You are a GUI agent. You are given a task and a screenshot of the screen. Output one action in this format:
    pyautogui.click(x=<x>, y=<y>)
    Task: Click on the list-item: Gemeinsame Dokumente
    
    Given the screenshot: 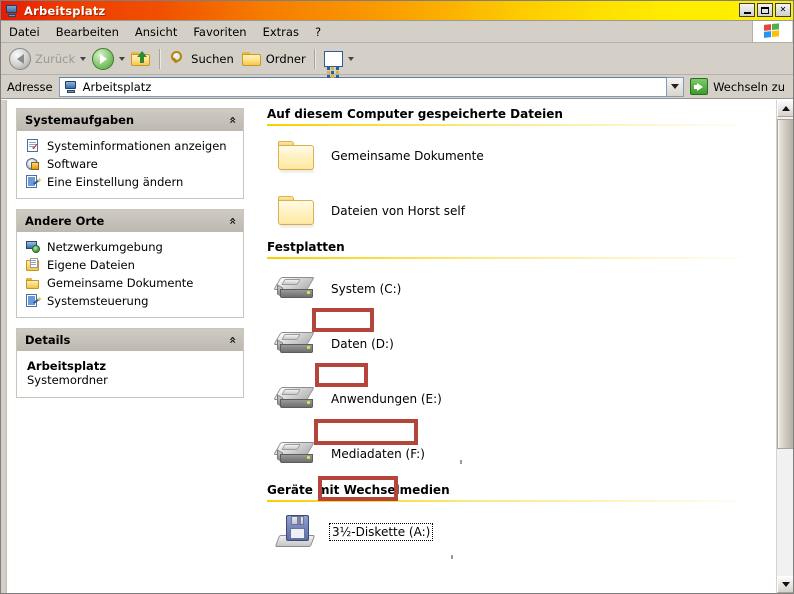 What is the action you would take?
    pyautogui.click(x=532, y=155)
    